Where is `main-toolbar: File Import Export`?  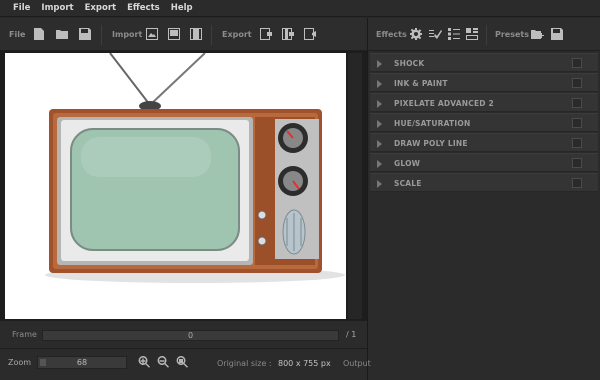
main-toolbar: File Import Export is located at coordinates (183, 34).